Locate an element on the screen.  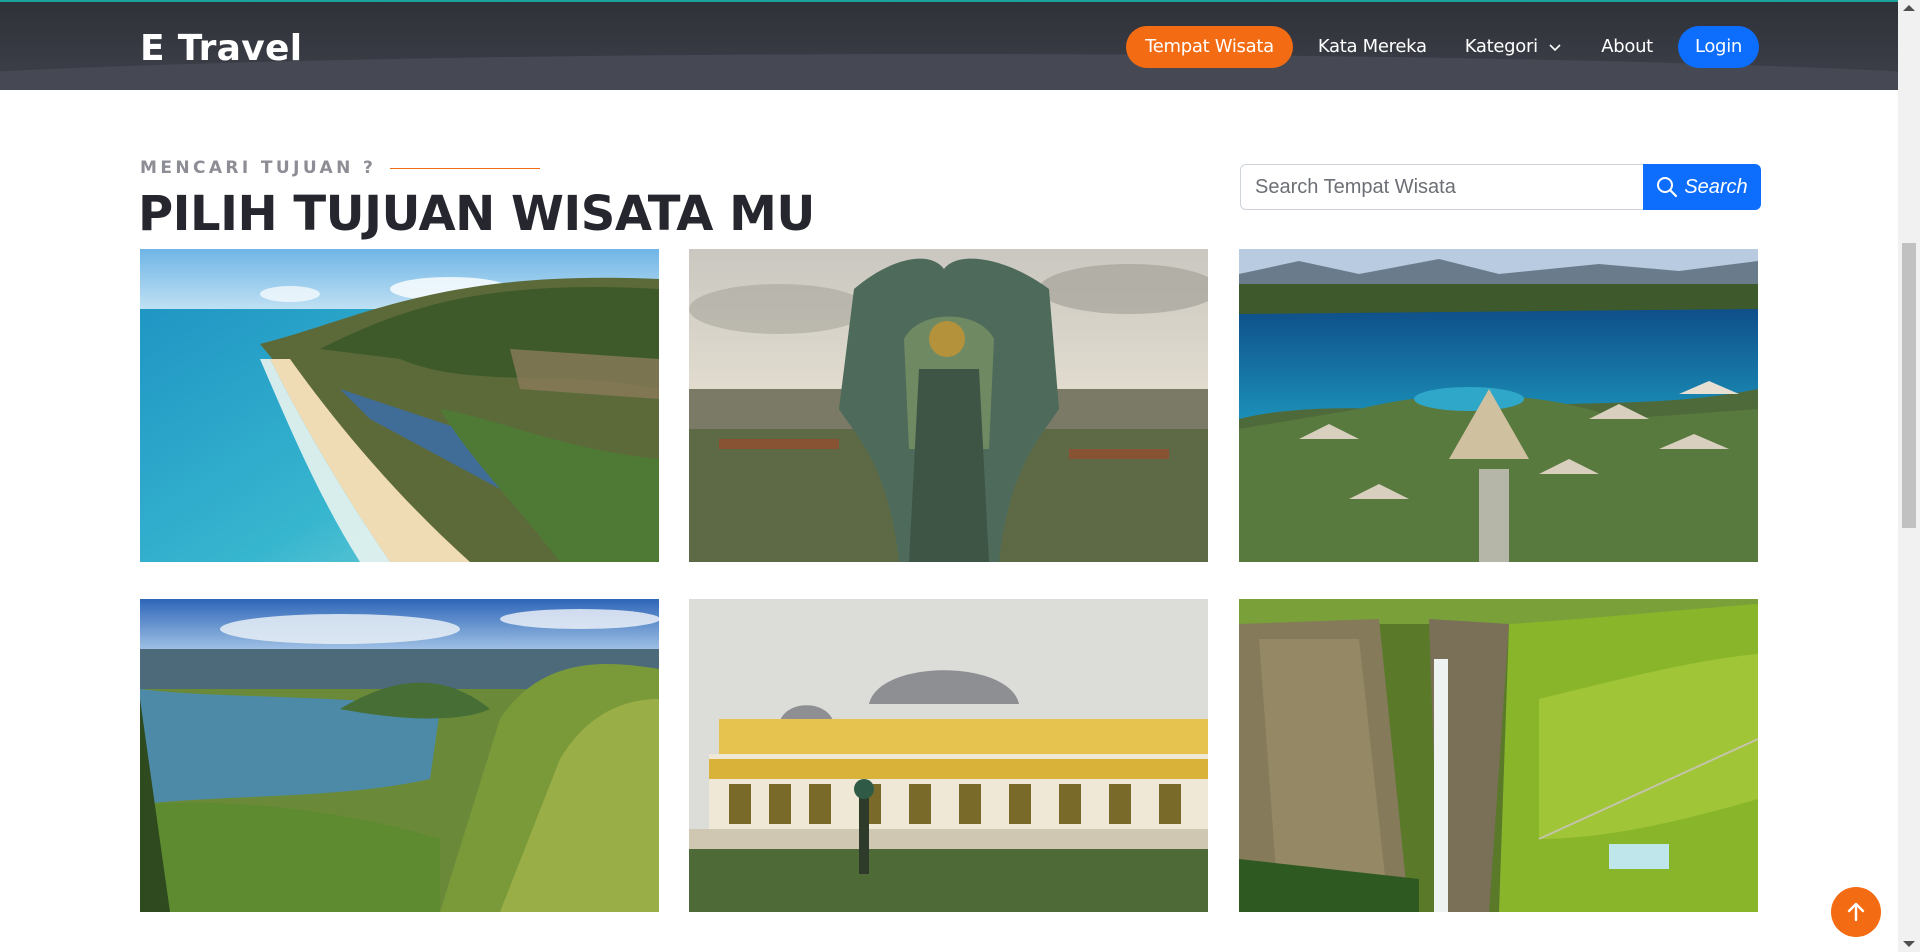
destination-image-lake is located at coordinates (399, 755).